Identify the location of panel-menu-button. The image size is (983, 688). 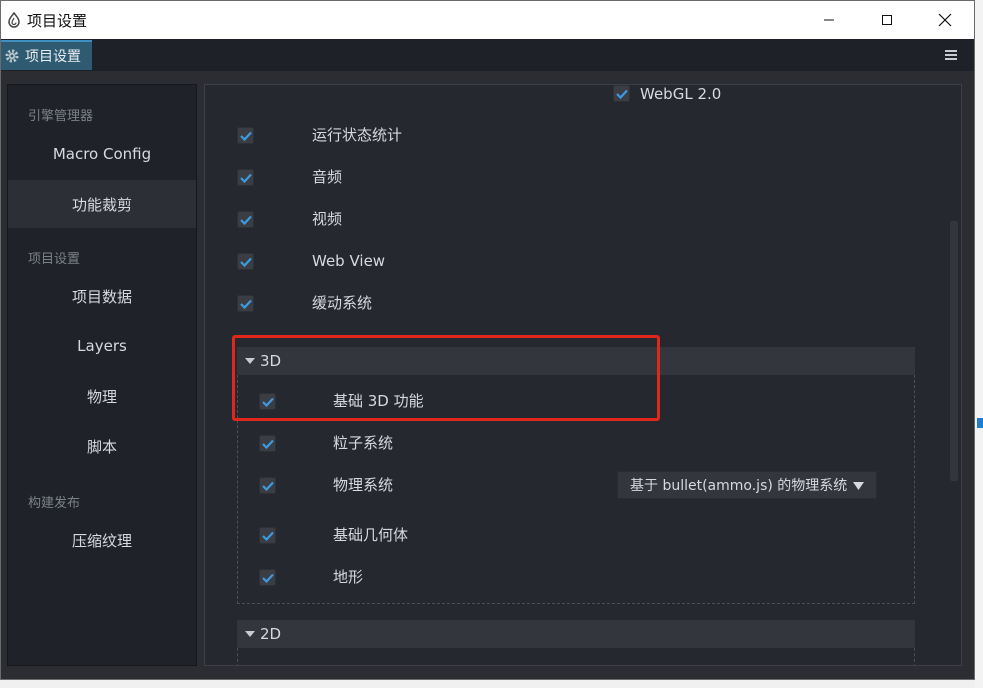
(951, 55).